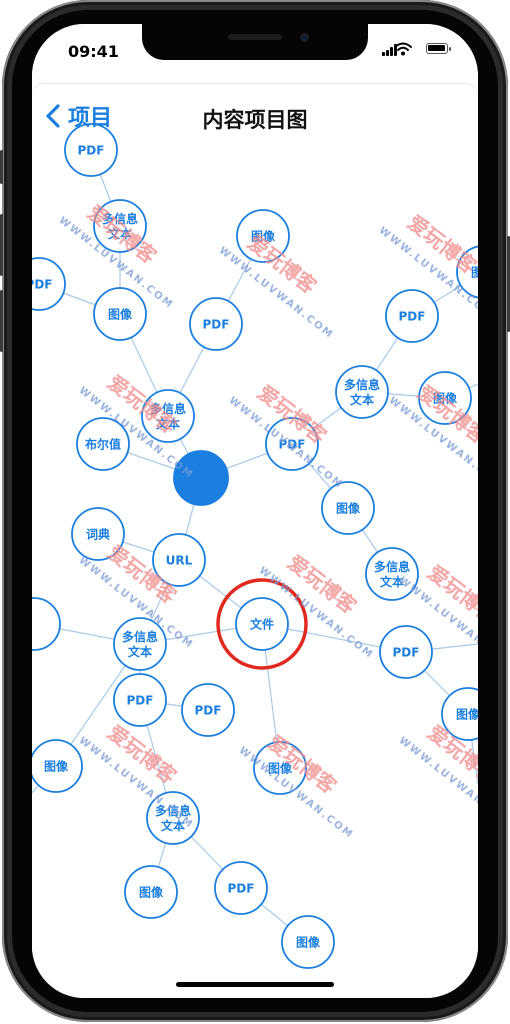 The width and height of the screenshot is (510, 1024). Describe the element at coordinates (255, 37) in the screenshot. I see `speaker-grille` at that location.